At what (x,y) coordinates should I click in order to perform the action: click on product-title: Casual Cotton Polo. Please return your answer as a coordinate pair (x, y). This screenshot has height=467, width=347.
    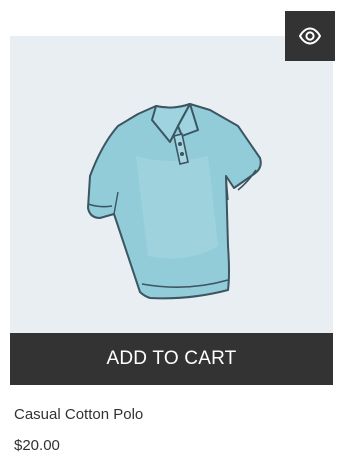
    Looking at the image, I should click on (78, 414).